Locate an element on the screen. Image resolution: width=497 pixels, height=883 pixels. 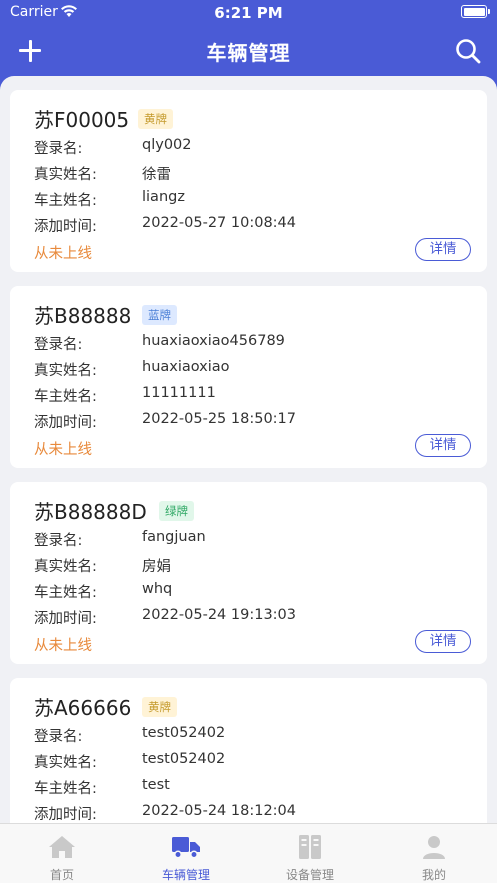
status-bar: Carrier 6:21 PM is located at coordinates (248, 13).